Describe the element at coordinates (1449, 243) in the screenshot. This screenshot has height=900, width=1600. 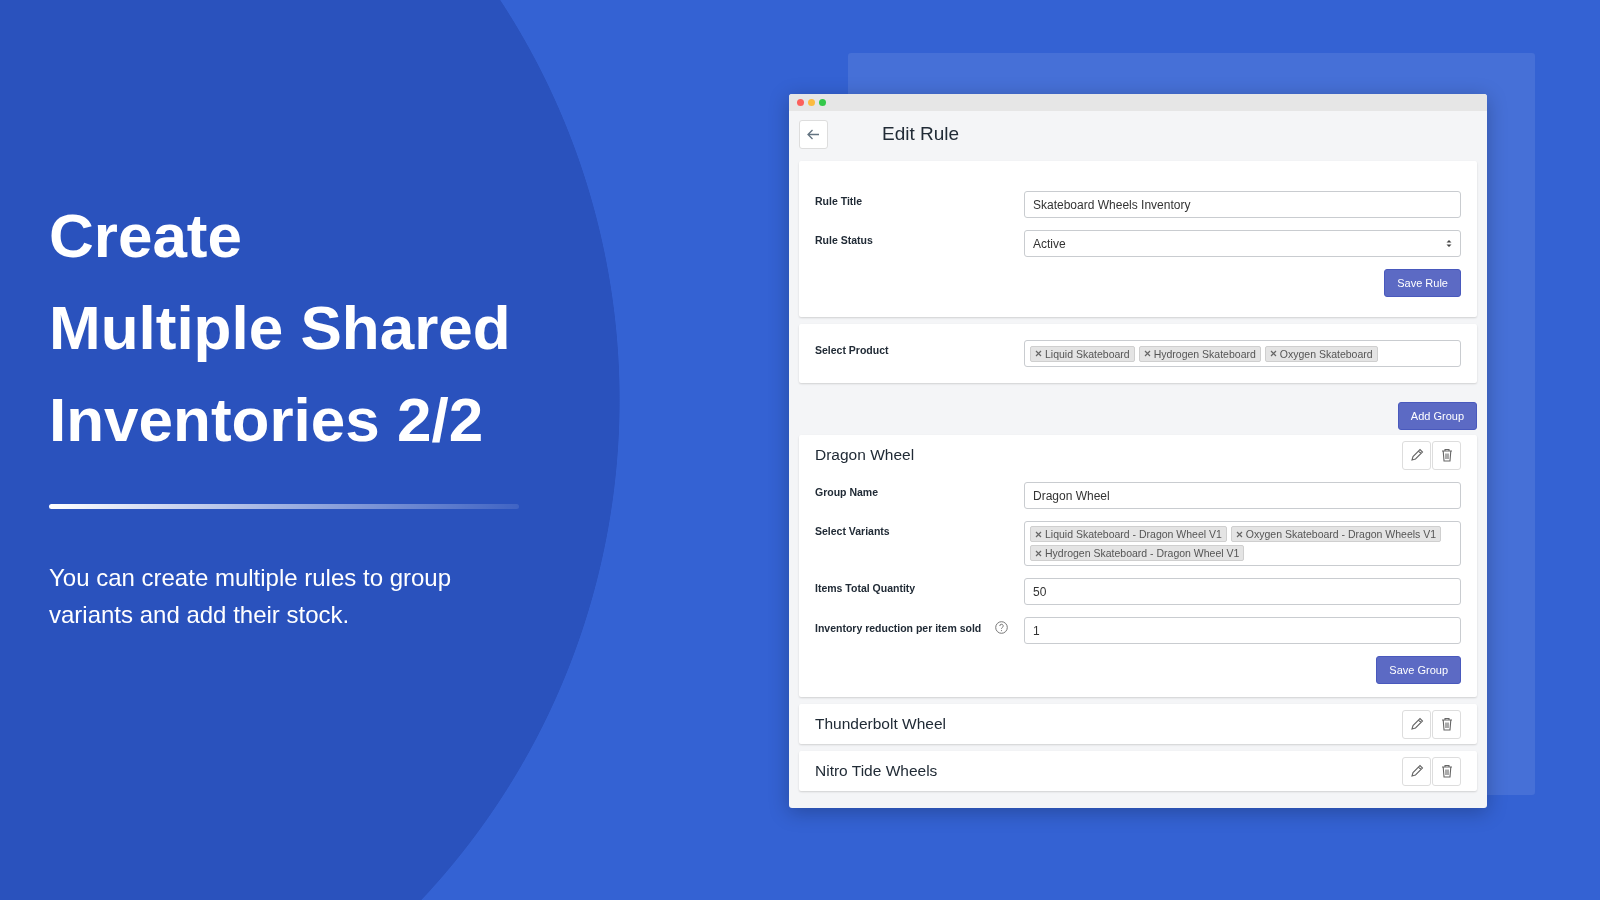
I see `select-arrows-icon` at that location.